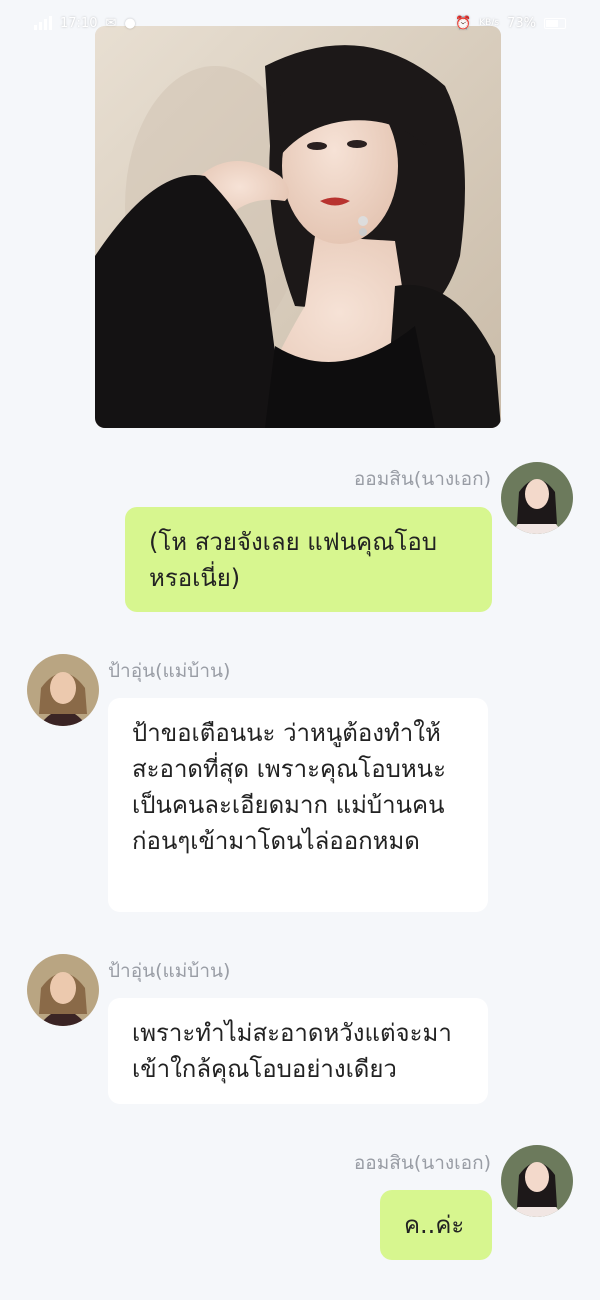 This screenshot has height=1300, width=600. Describe the element at coordinates (111, 23) in the screenshot. I see `notification-icon: ✉` at that location.